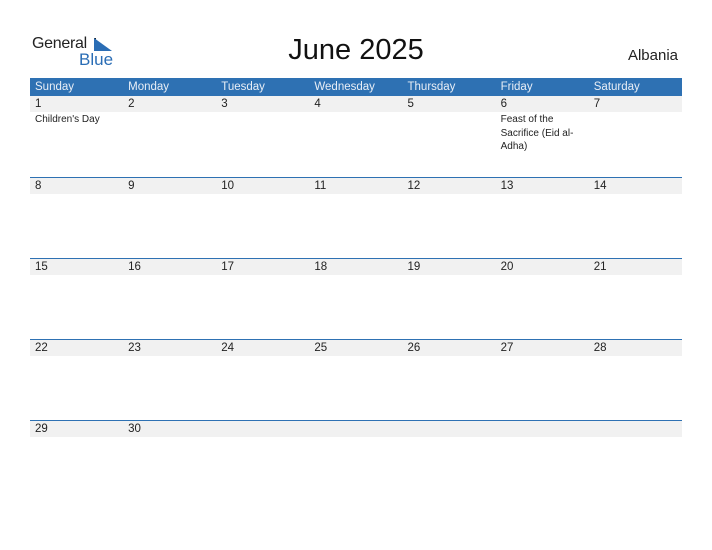 Image resolution: width=712 pixels, height=550 pixels. I want to click on day-cell: 5, so click(449, 125).